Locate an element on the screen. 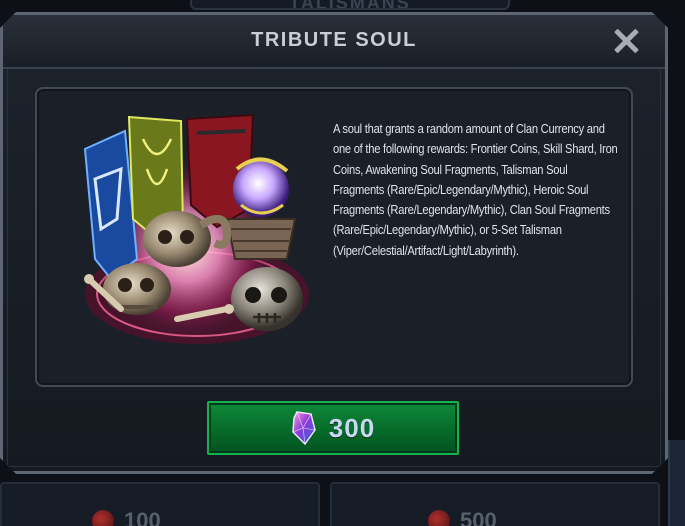 The width and height of the screenshot is (685, 526). dialog-title: TRIBUTE SOUL is located at coordinates (334, 40).